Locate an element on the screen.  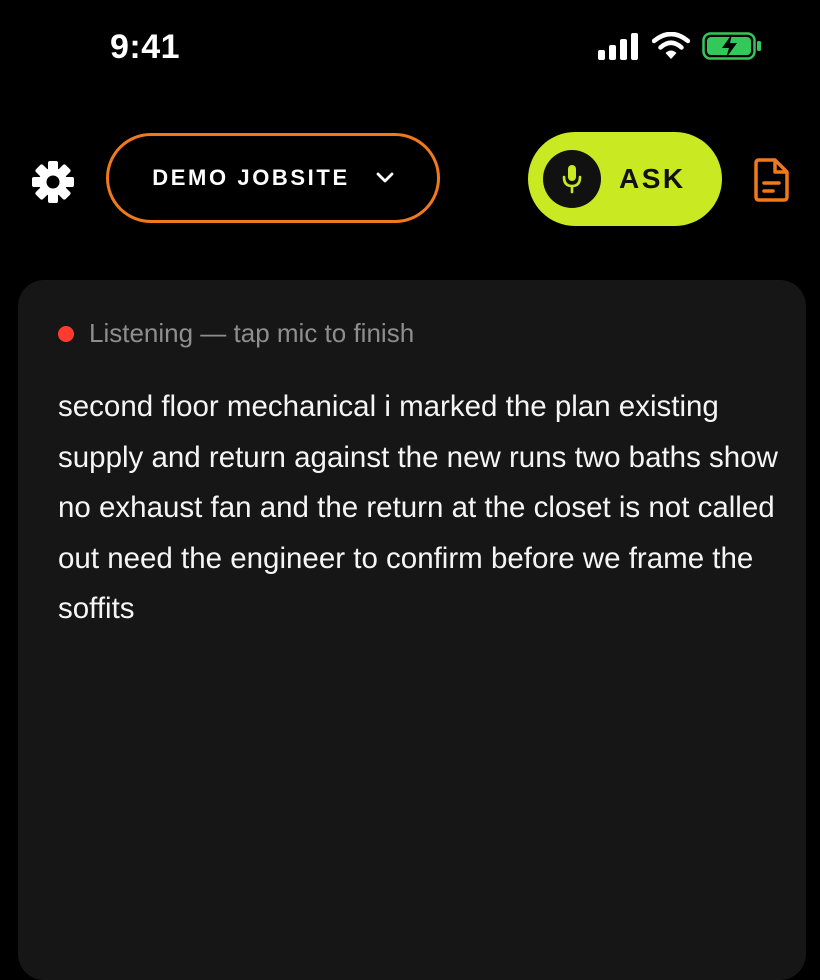
ask-label: ASK is located at coordinates (652, 178).